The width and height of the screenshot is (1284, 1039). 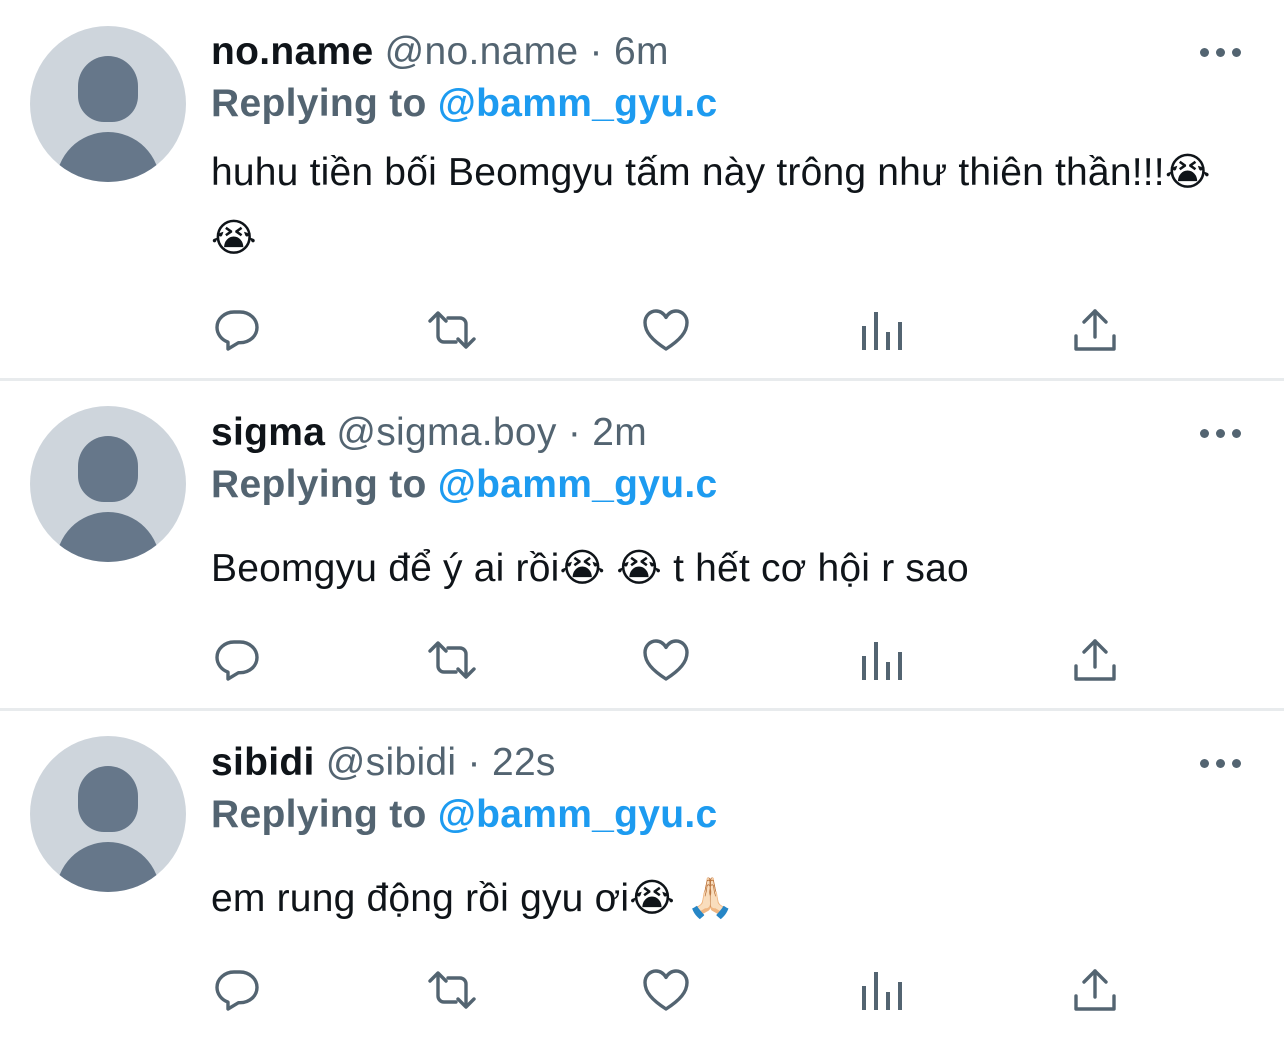 I want to click on tweet-header: sigma @sigma.boy · 2m, so click(x=429, y=433).